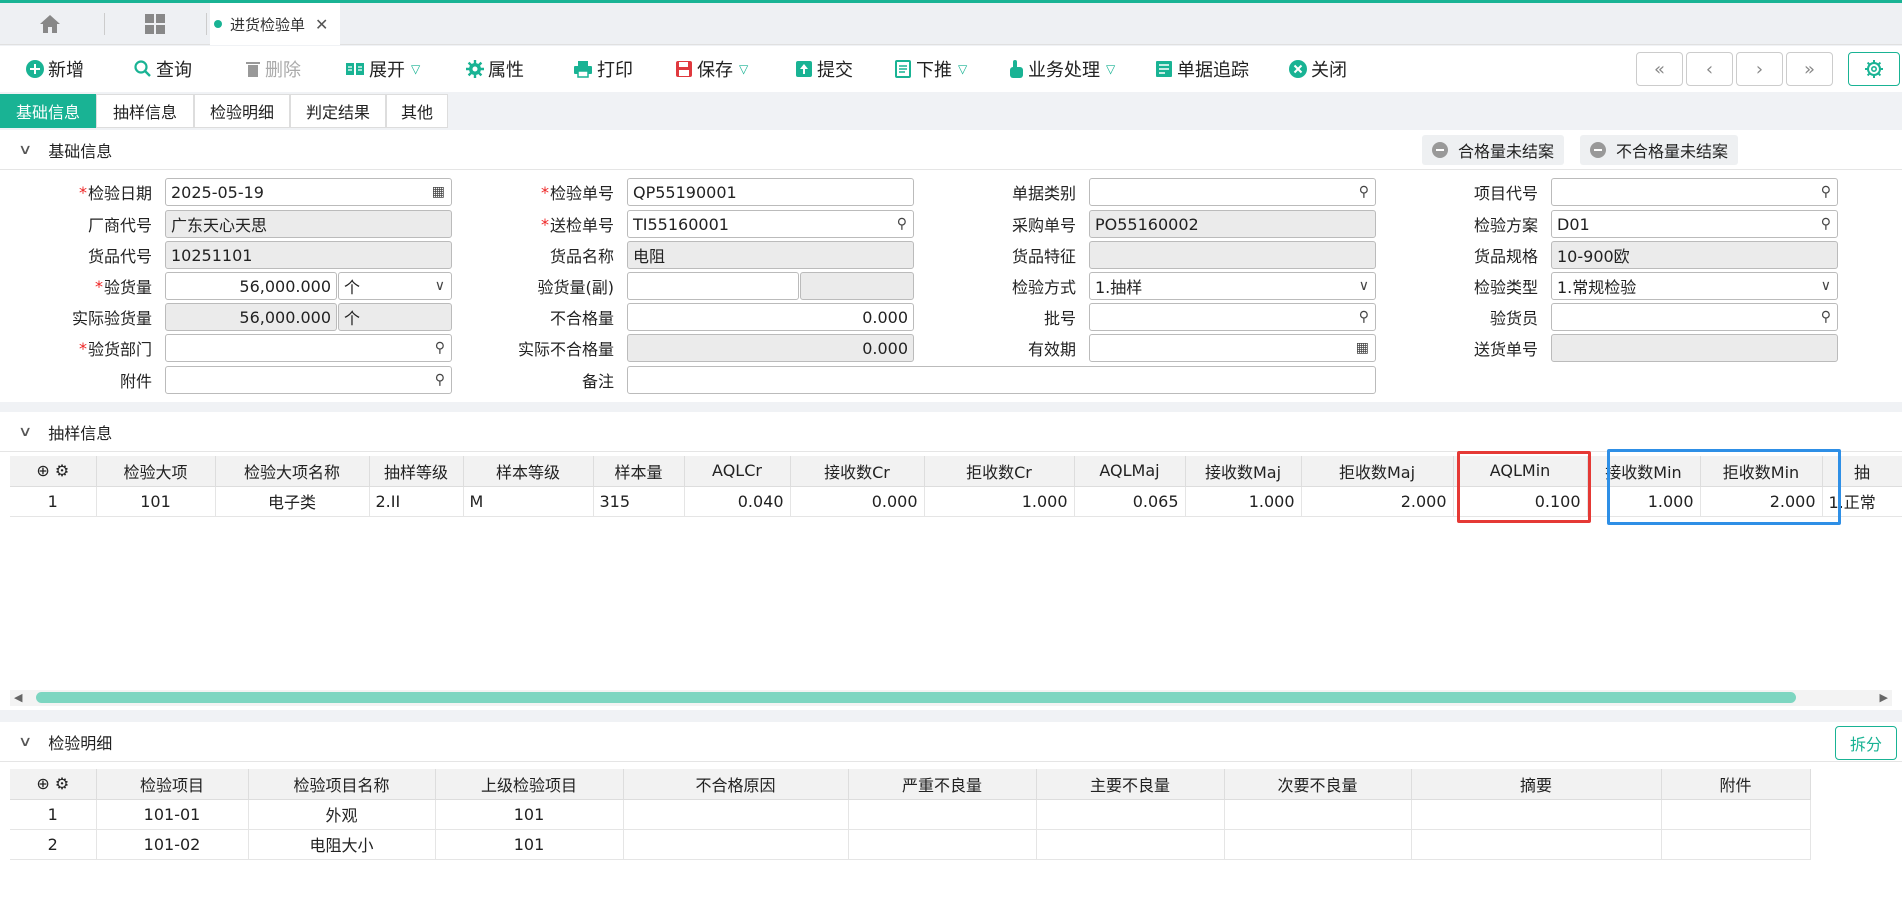 The width and height of the screenshot is (1902, 922). Describe the element at coordinates (1202, 69) in the screenshot. I see `track-button: 单据追踪` at that location.